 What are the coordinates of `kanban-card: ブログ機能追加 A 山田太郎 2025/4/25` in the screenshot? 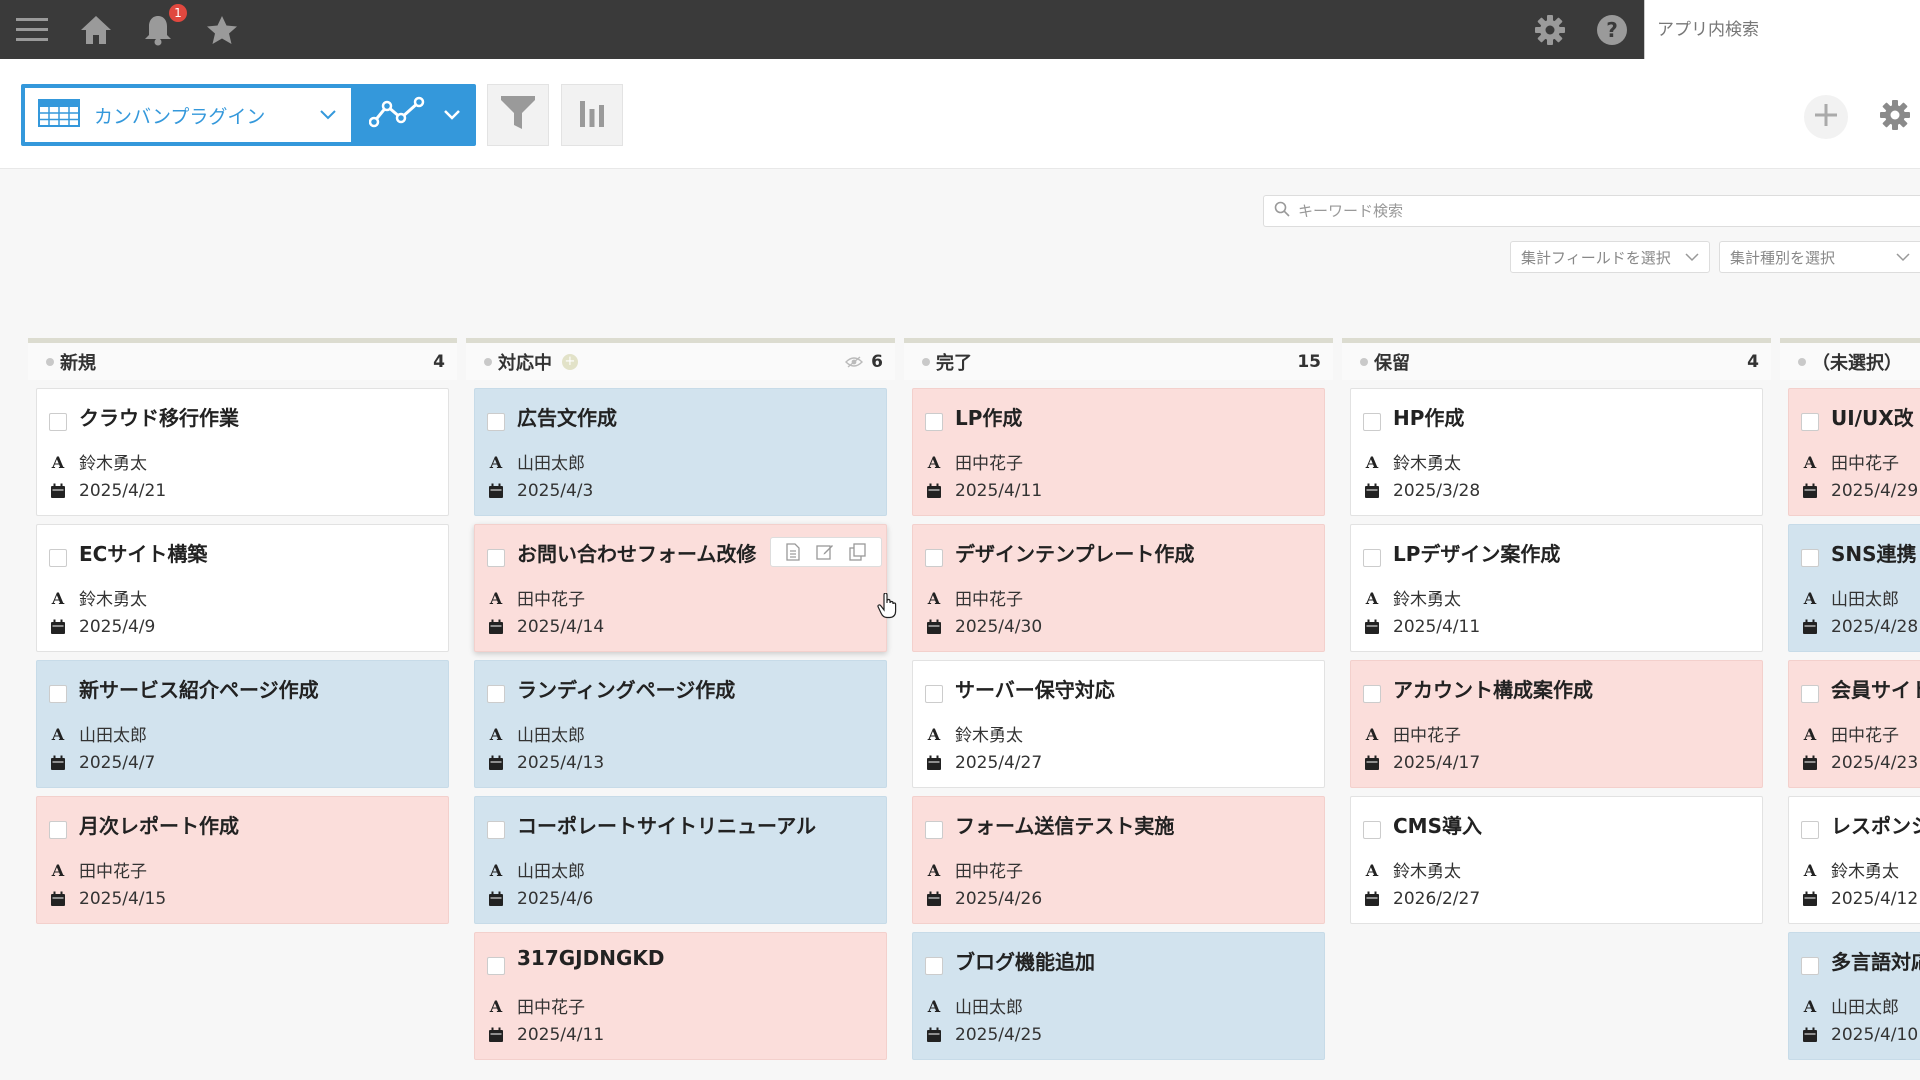 It's located at (1118, 996).